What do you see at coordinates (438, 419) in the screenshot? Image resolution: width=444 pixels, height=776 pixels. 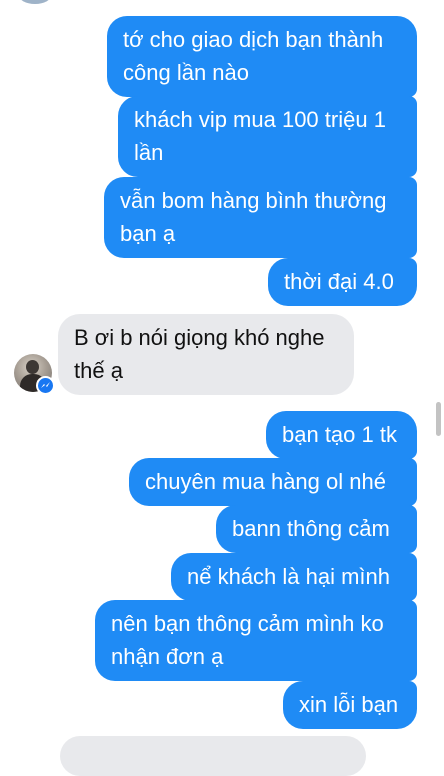 I see `scrollbar` at bounding box center [438, 419].